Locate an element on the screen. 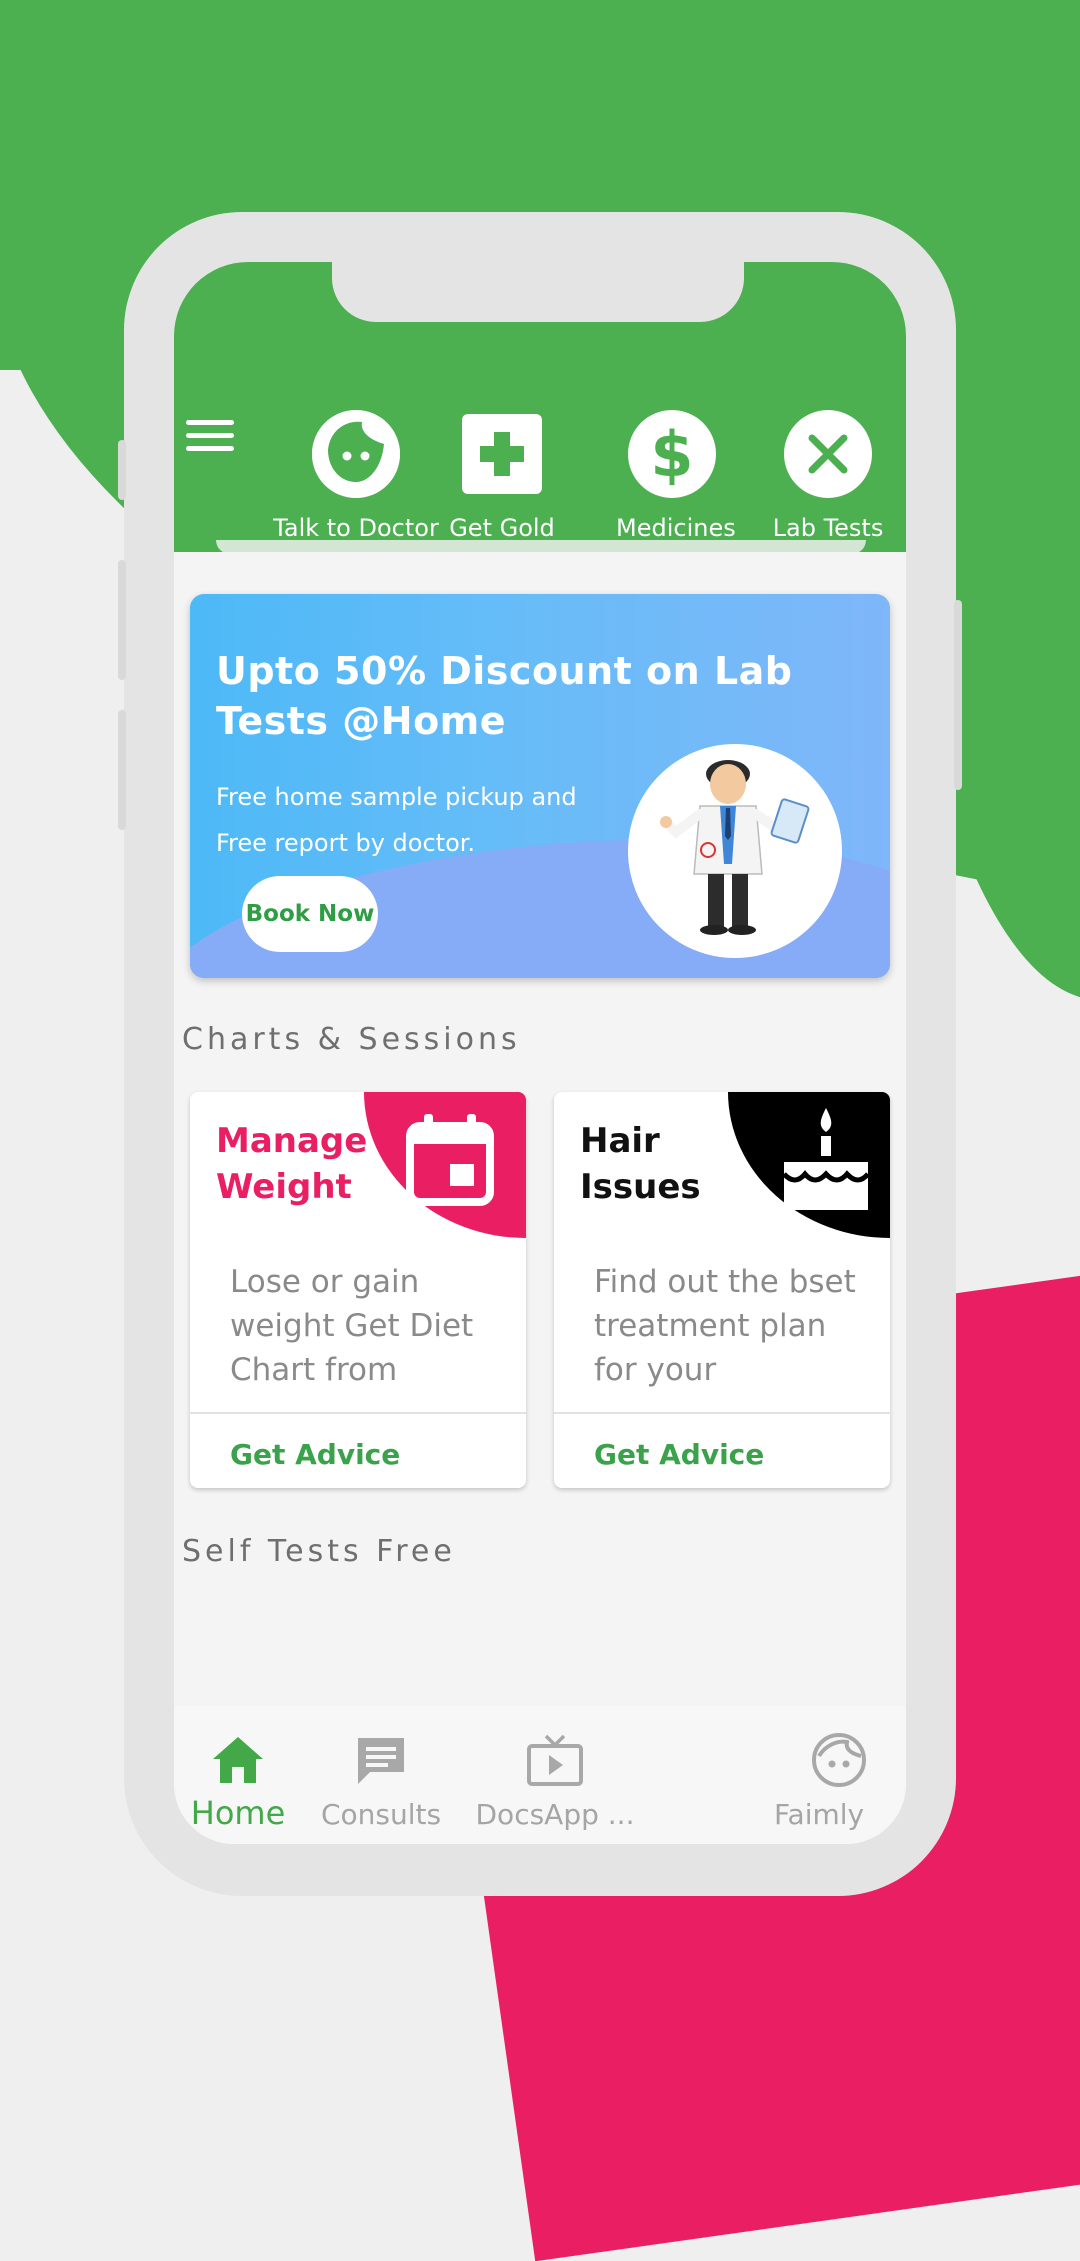 The image size is (1080, 2261). close-icon is located at coordinates (828, 454).